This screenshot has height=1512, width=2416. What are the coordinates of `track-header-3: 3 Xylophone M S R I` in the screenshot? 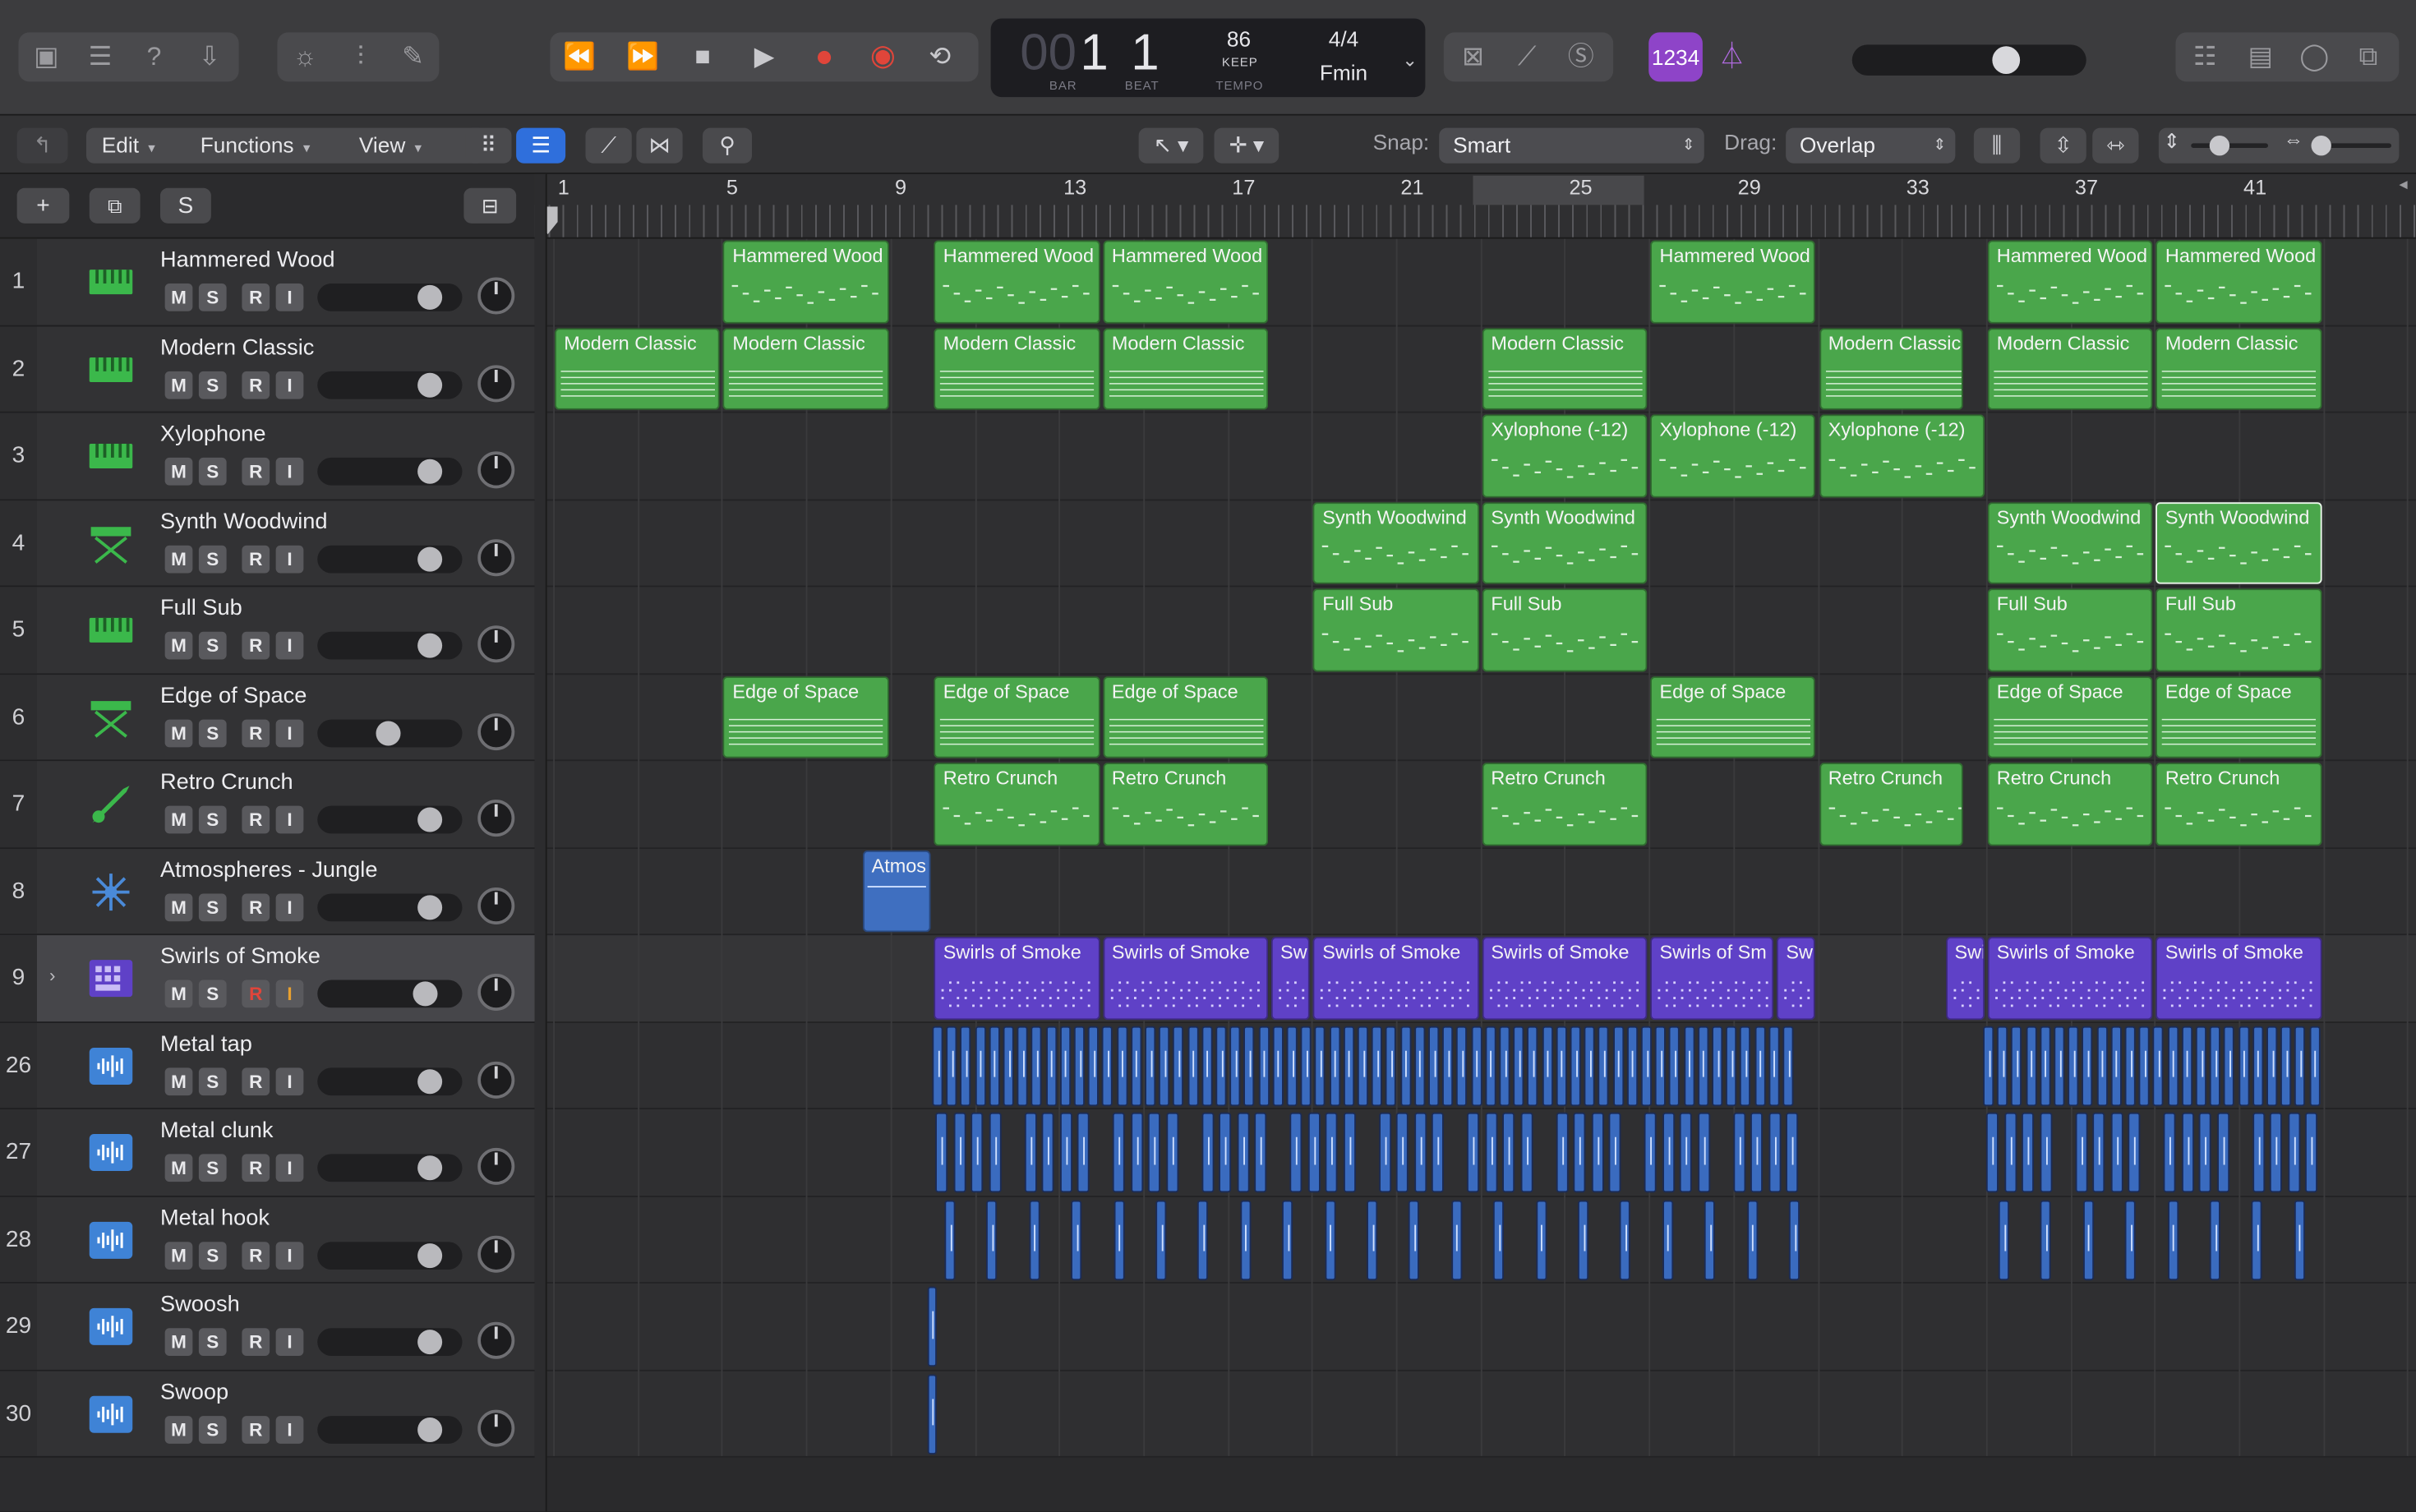 It's located at (267, 457).